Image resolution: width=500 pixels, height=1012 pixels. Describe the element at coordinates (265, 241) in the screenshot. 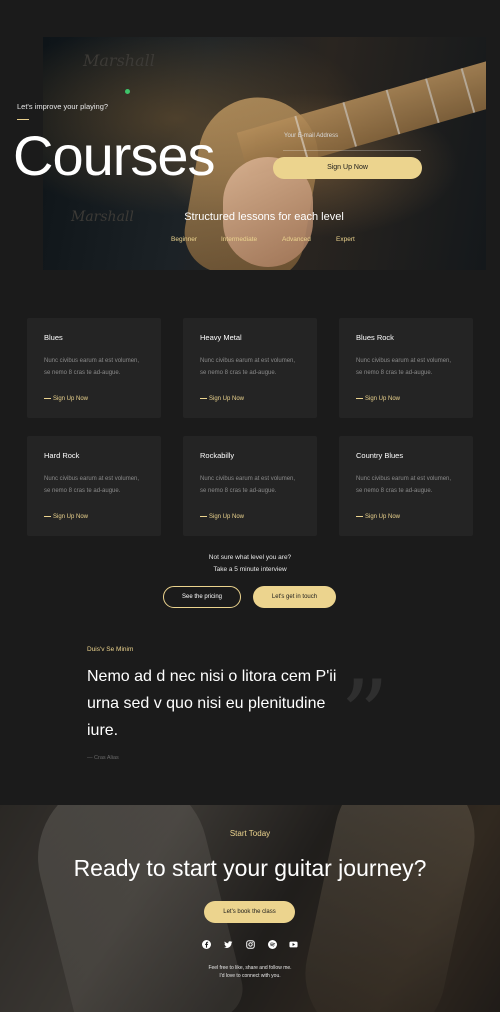

I see `level-links: Beginner Intermediate Advanced Expert` at that location.